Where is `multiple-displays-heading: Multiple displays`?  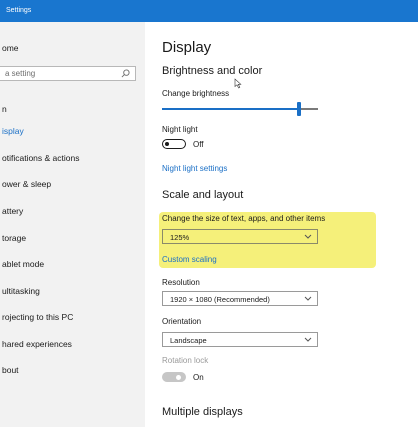 multiple-displays-heading: Multiple displays is located at coordinates (202, 412).